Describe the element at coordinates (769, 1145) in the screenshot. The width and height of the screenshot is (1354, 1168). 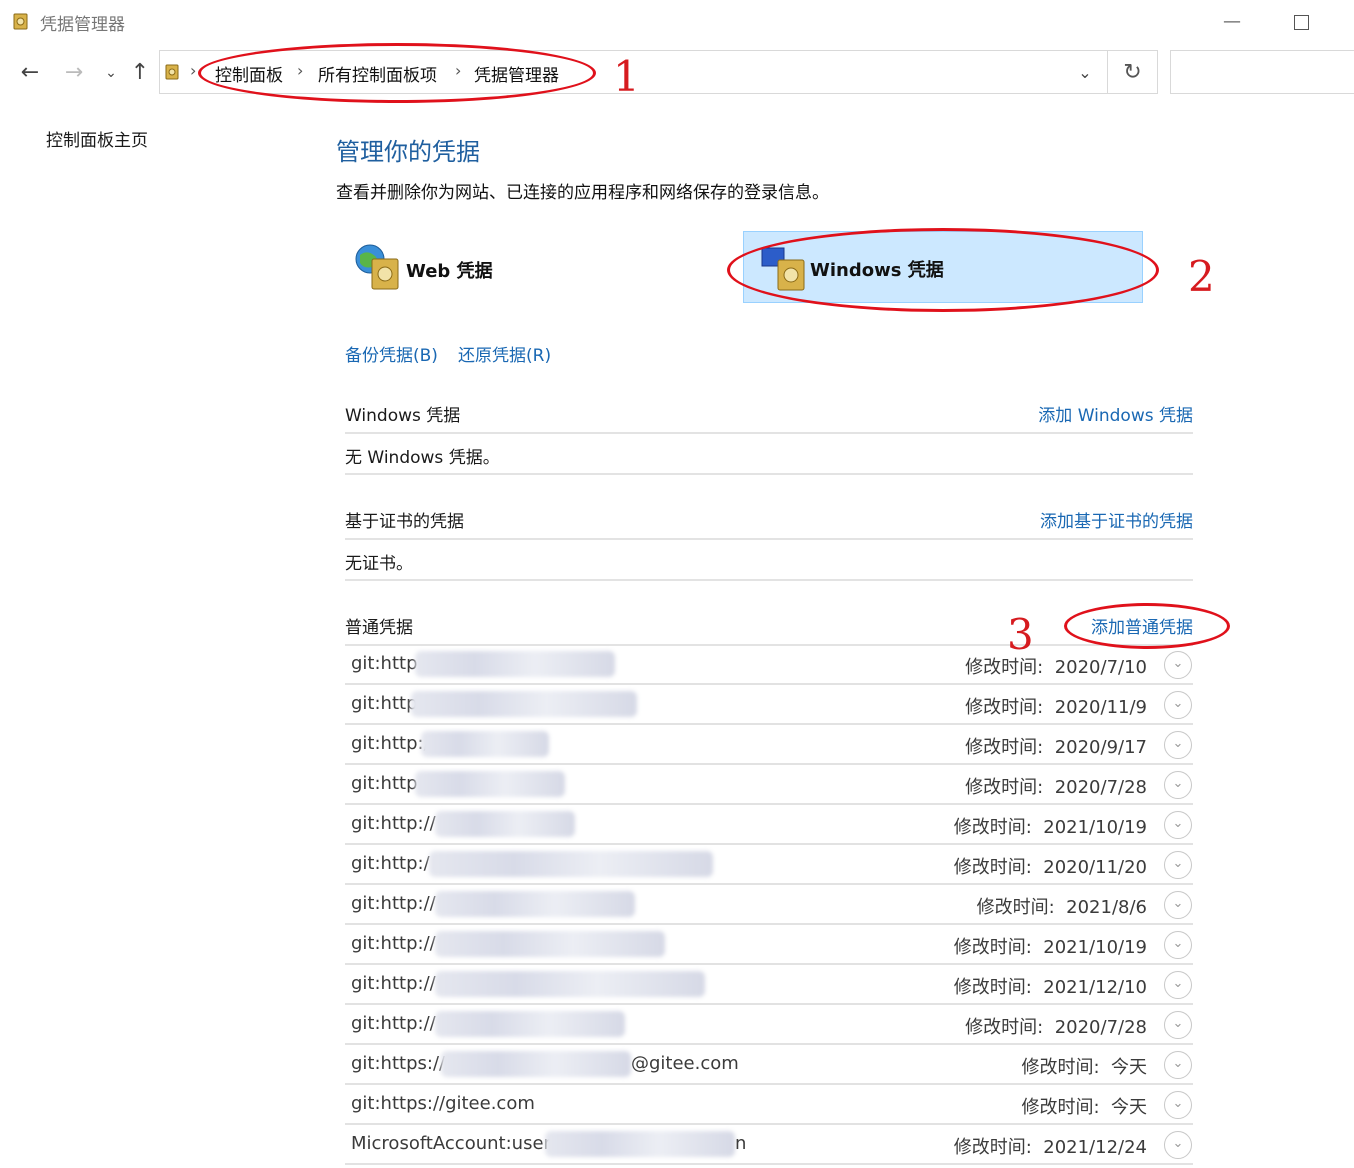
I see `credential-row: MicrosoftAccount:user n 修改时间: 2021/12/24 ⌄` at that location.